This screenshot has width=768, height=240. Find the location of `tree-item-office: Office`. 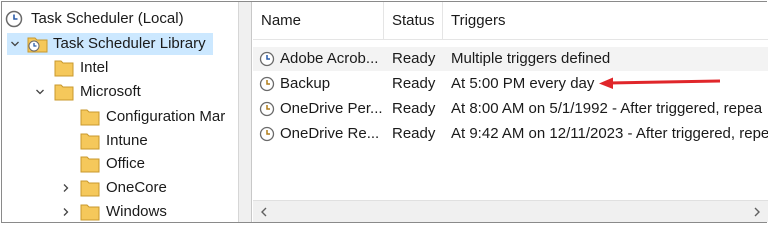

tree-item-office: Office is located at coordinates (155, 164).